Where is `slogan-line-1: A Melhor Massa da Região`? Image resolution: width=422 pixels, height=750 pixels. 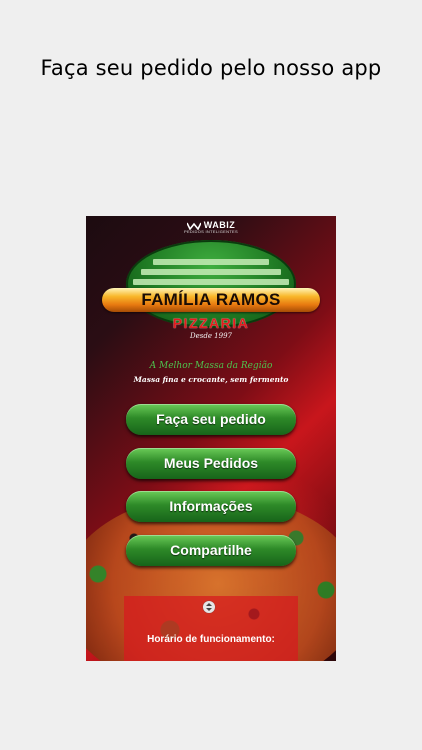
slogan-line-1: A Melhor Massa da Região is located at coordinates (211, 366).